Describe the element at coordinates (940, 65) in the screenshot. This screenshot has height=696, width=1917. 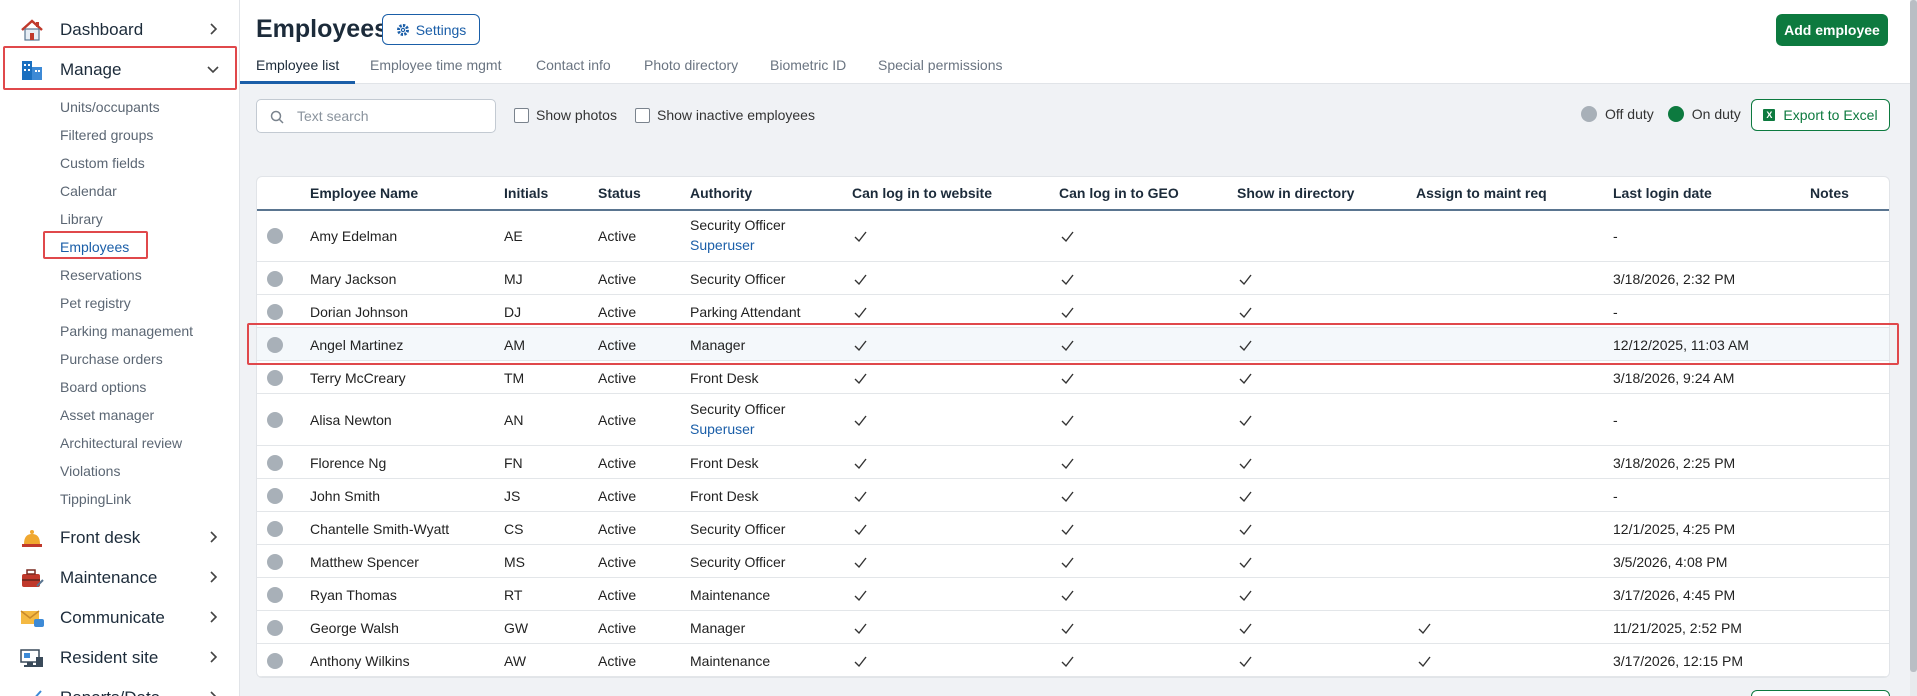
I see `tab-special-permissions: Special permissions` at that location.